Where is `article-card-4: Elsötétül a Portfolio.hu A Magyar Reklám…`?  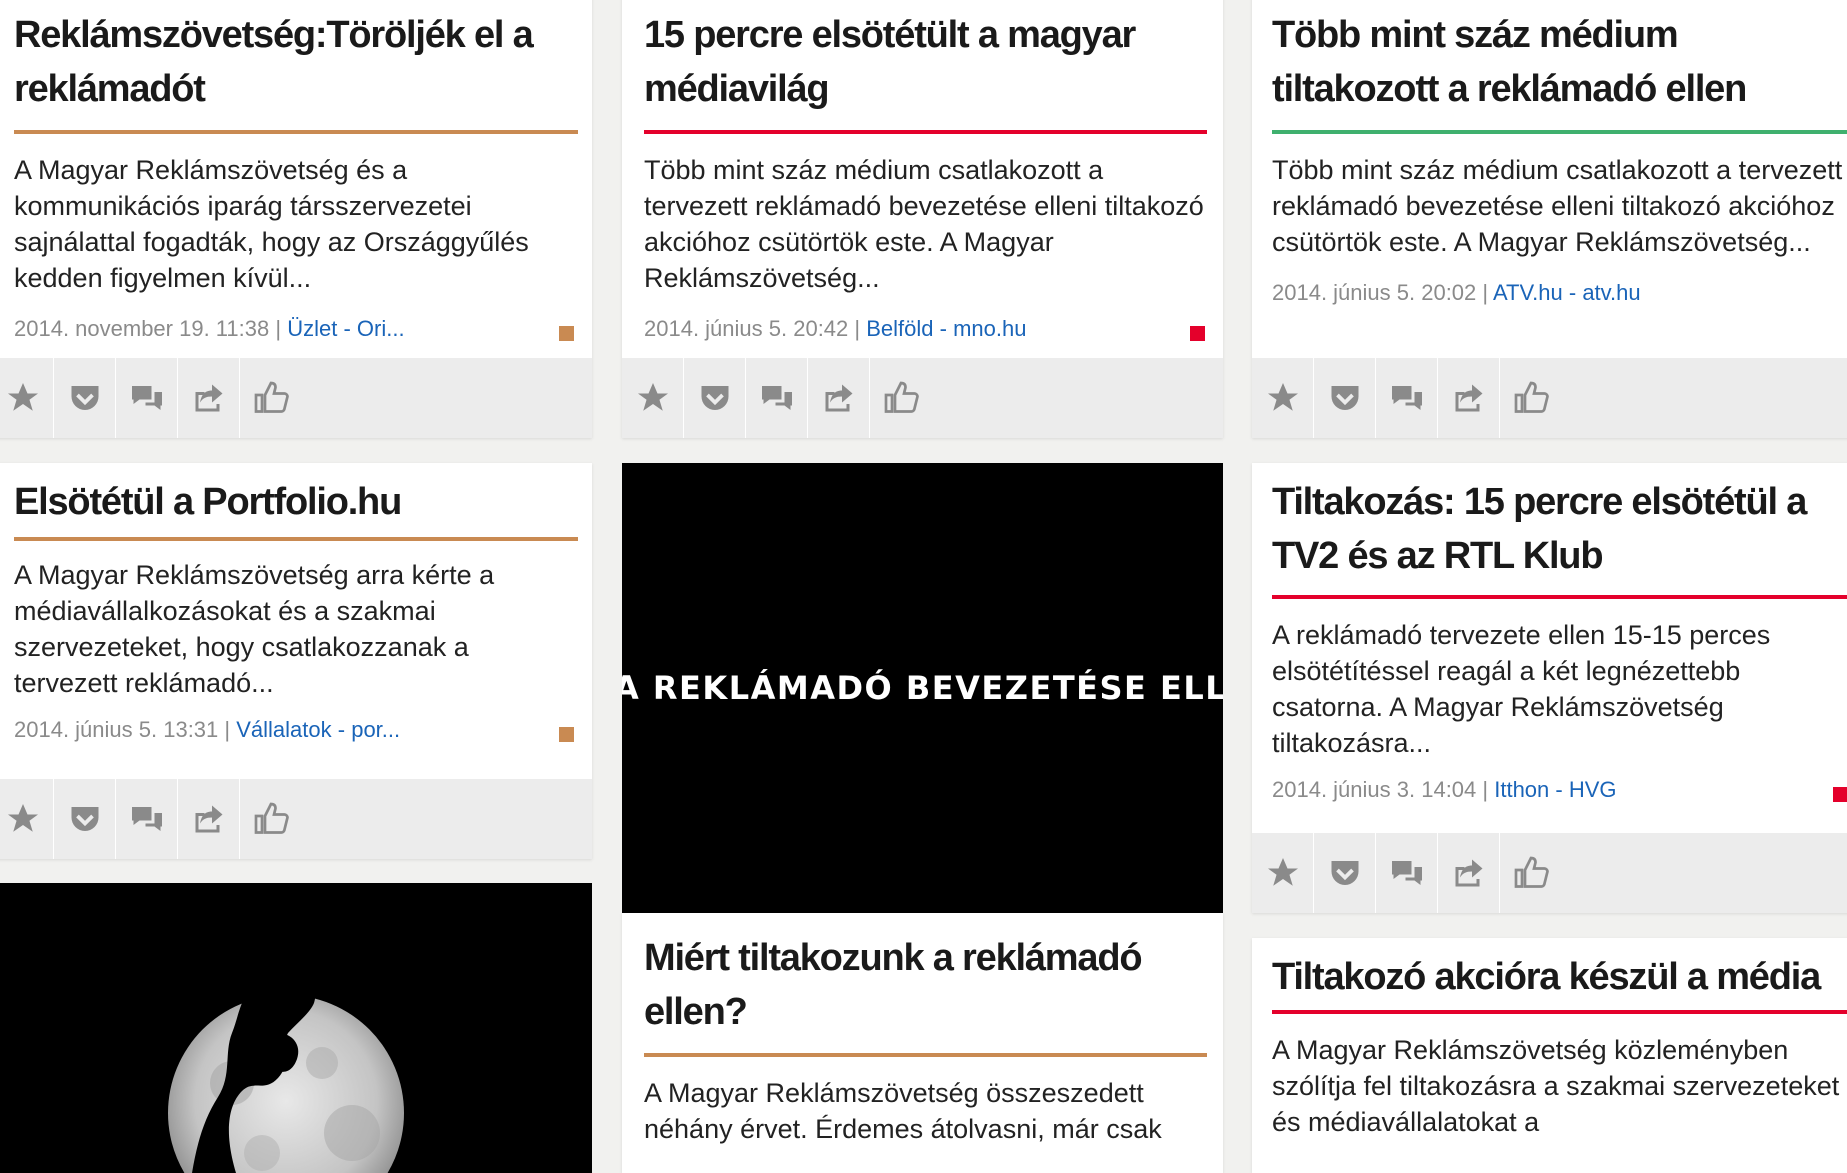
article-card-4: Elsötétül a Portfolio.hu A Magyar Reklám… is located at coordinates (296, 661).